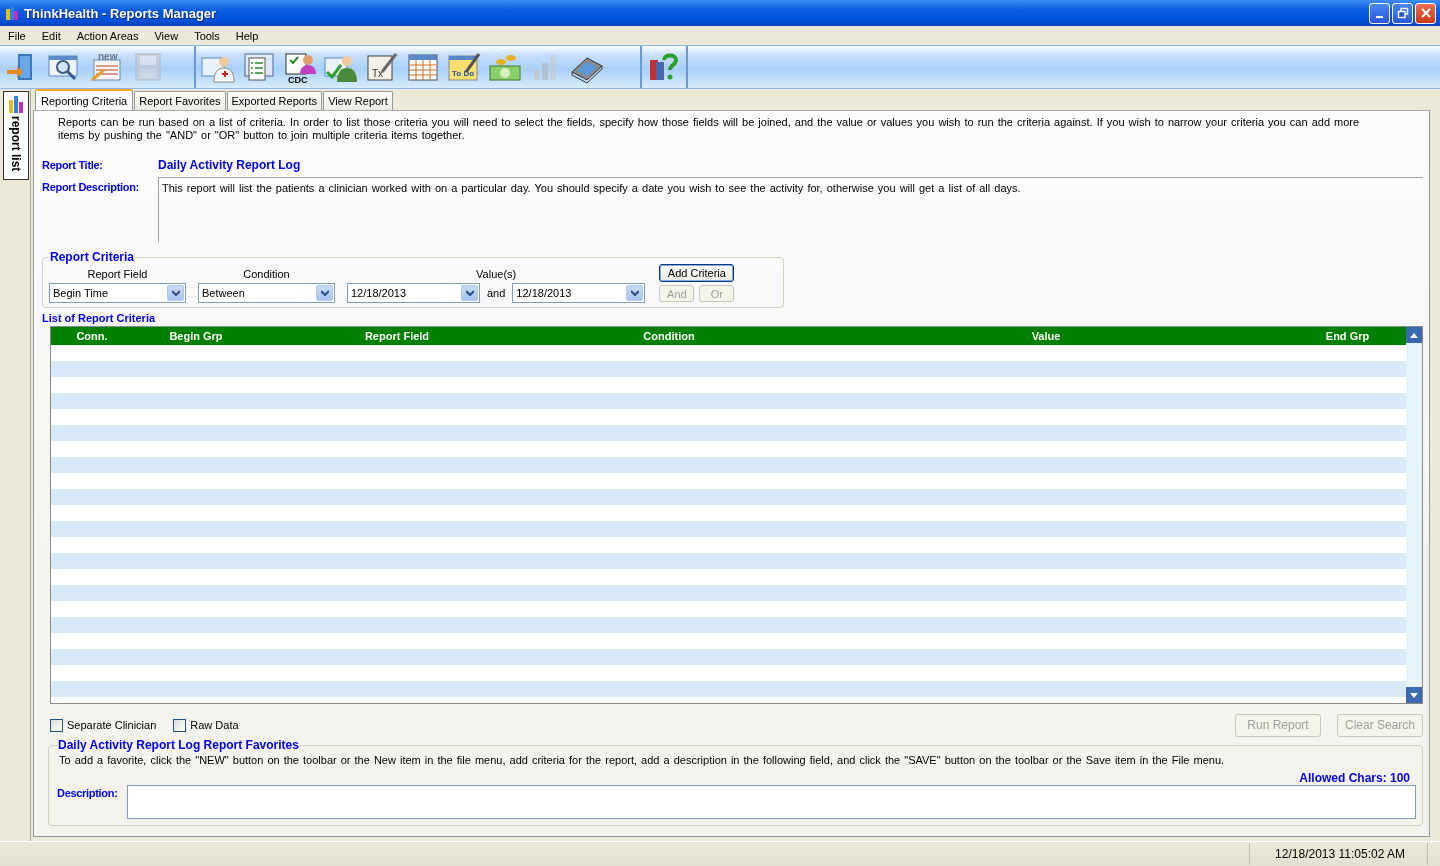 The height and width of the screenshot is (866, 1440). I want to click on window-title: ThinkHealth - Reports Manager, so click(120, 13).